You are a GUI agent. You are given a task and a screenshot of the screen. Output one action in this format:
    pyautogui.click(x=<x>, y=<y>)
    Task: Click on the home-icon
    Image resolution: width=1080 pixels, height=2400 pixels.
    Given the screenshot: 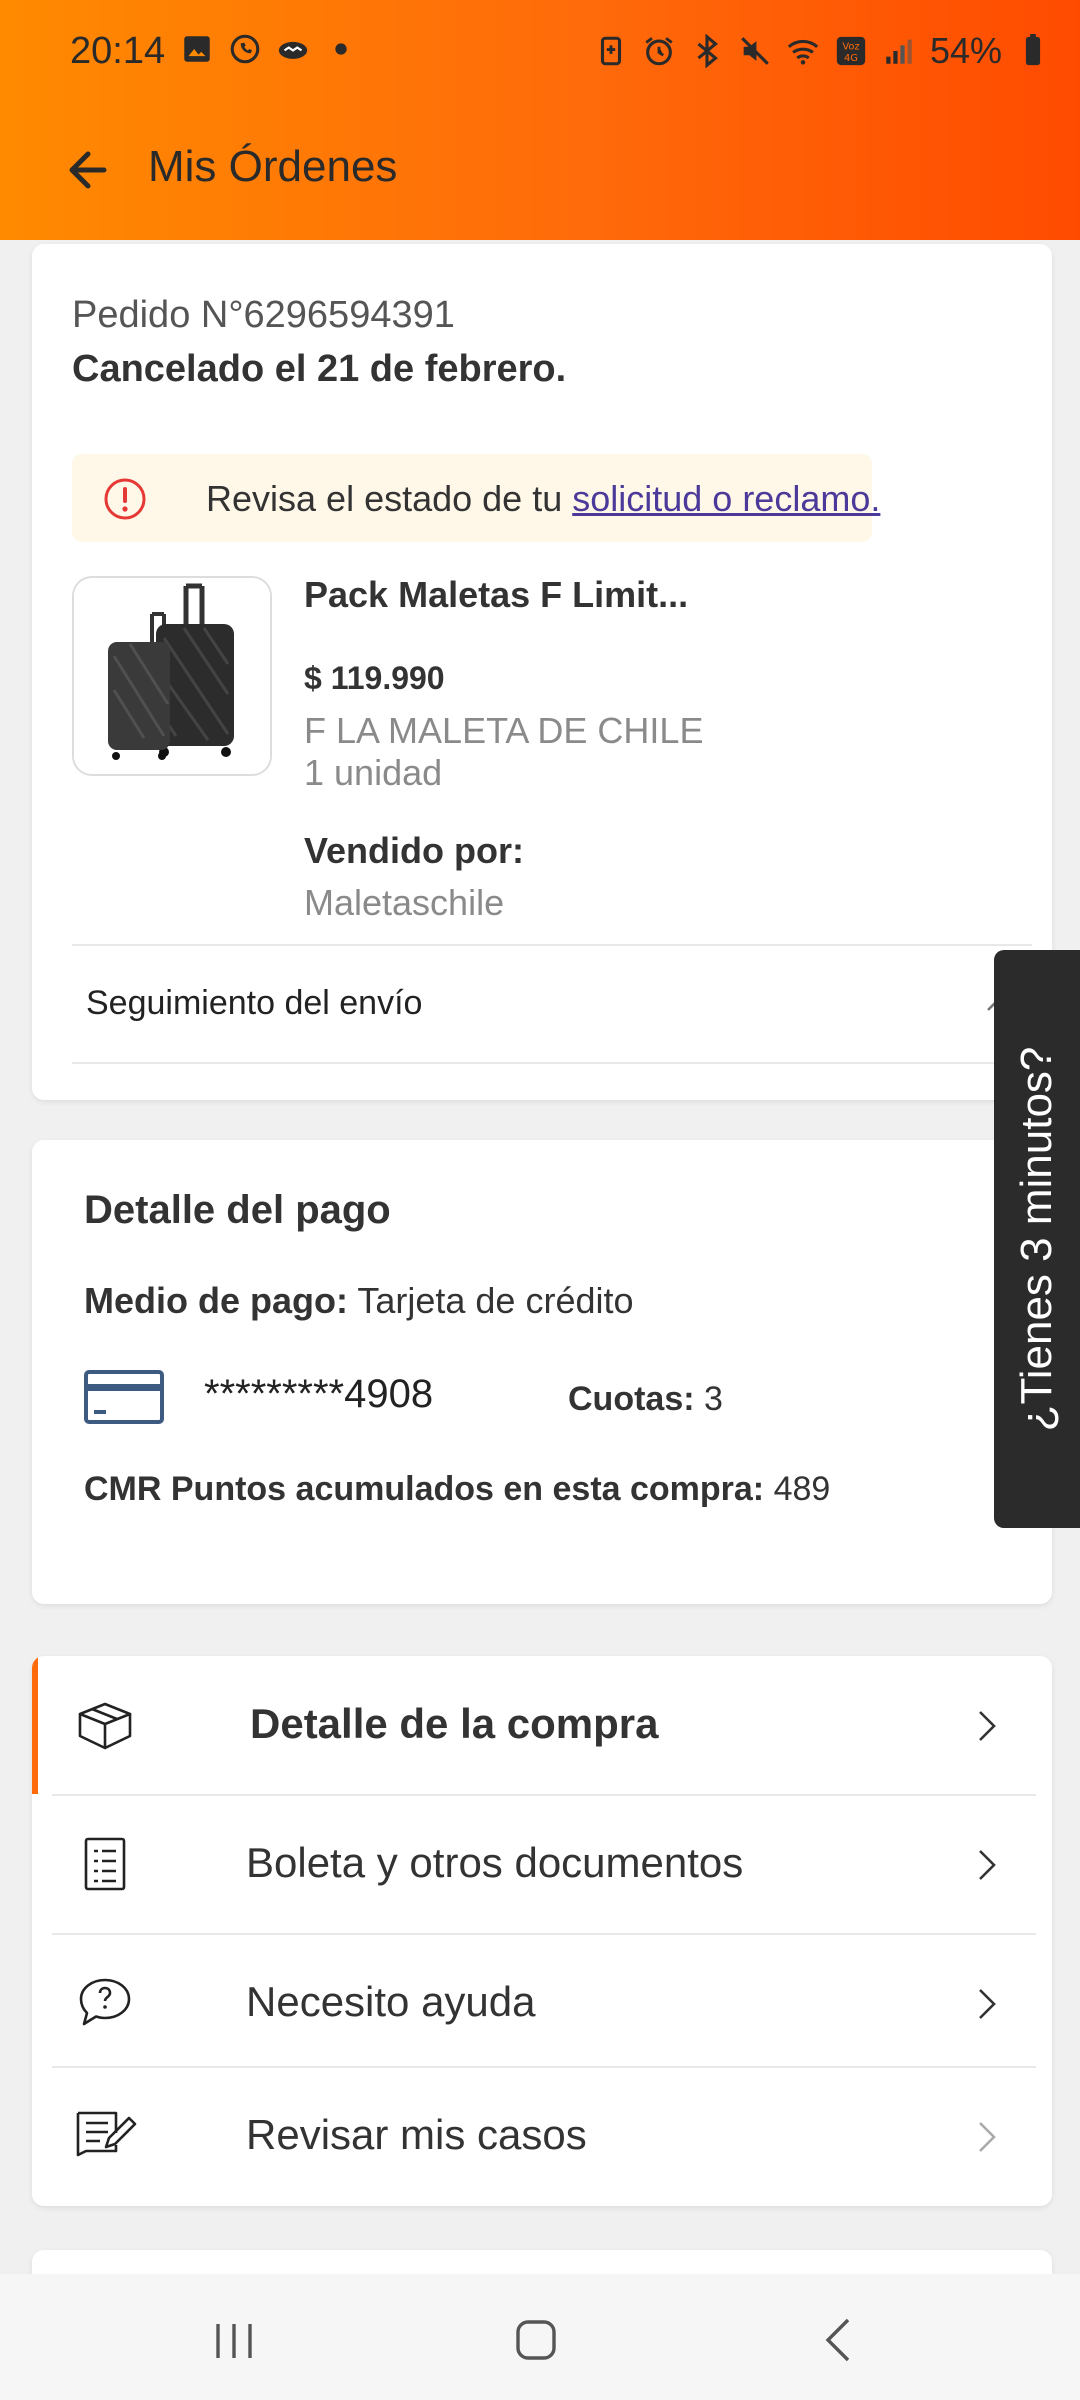 What is the action you would take?
    pyautogui.click(x=536, y=2340)
    